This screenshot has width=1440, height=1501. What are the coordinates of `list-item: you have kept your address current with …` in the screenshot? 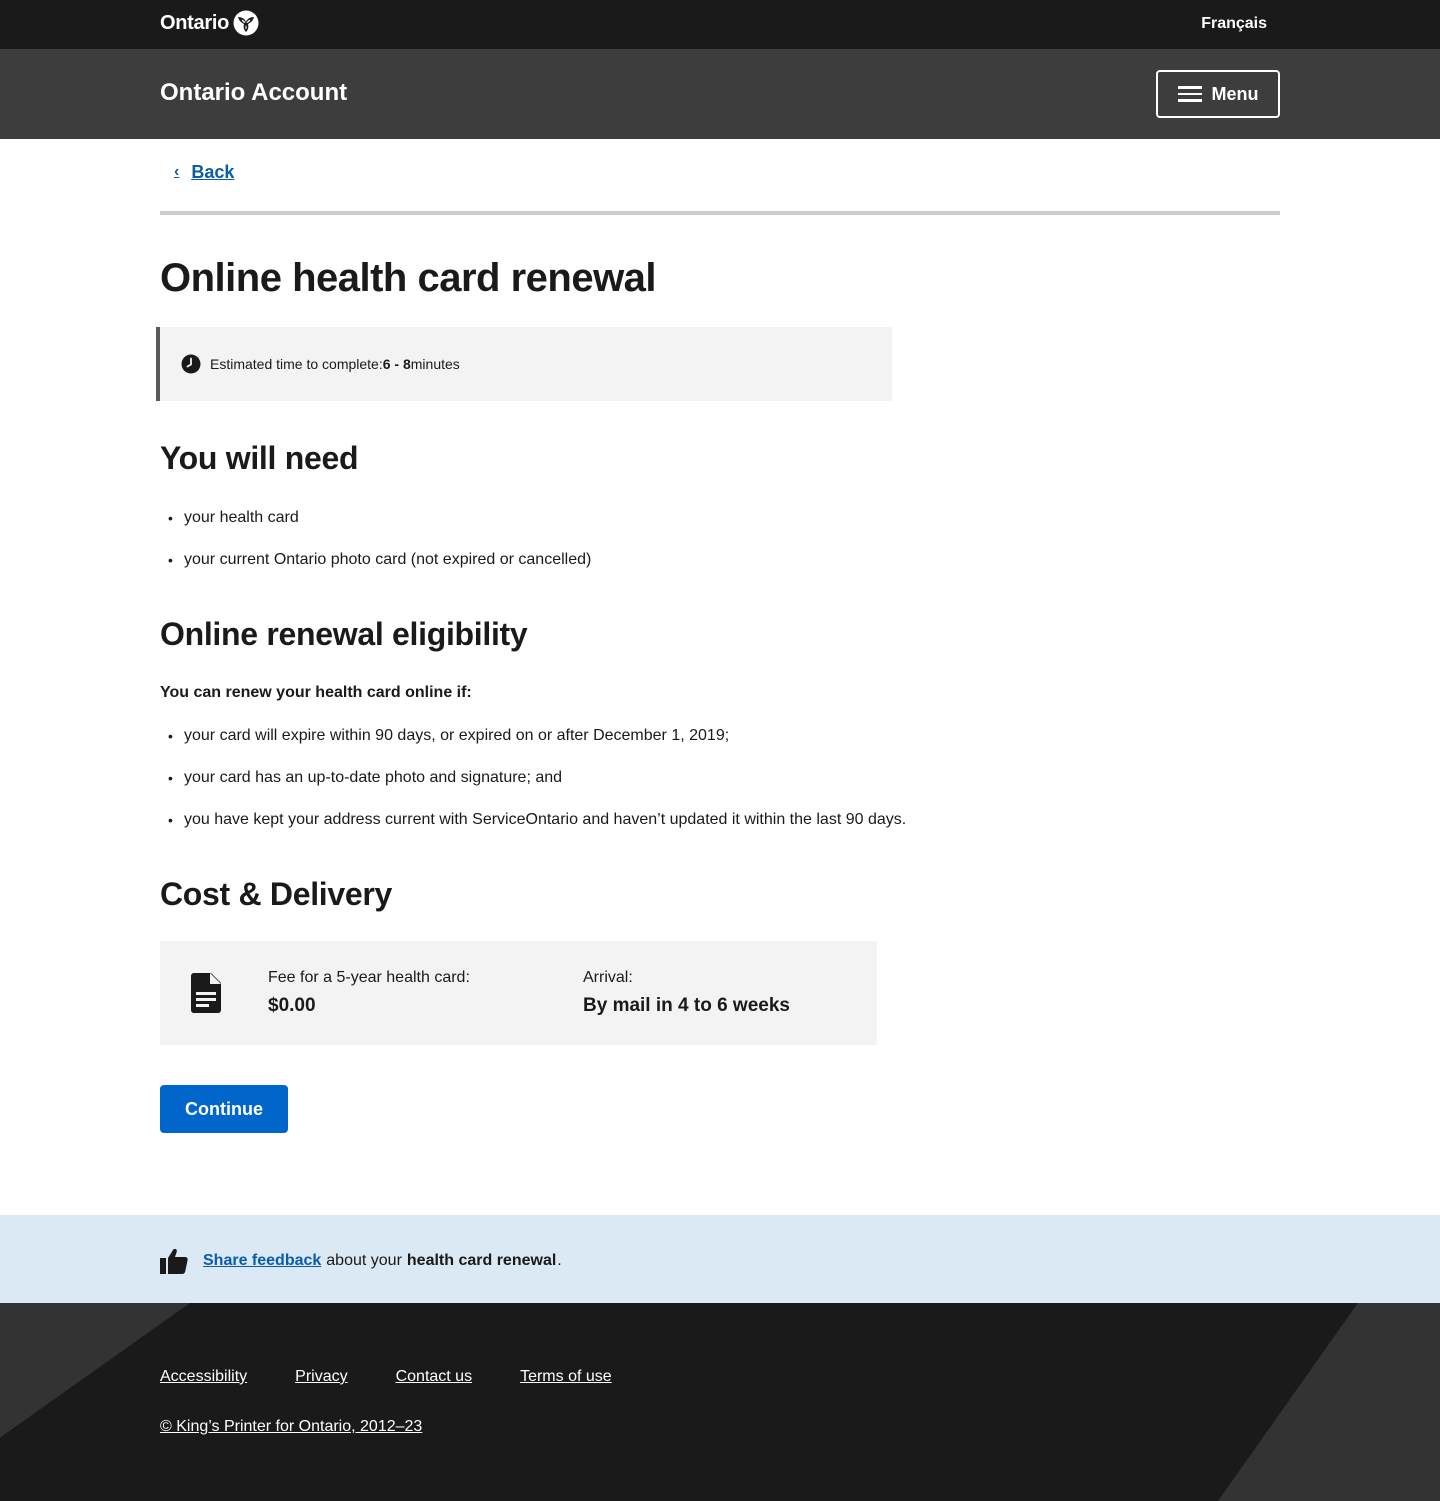 It's located at (533, 831).